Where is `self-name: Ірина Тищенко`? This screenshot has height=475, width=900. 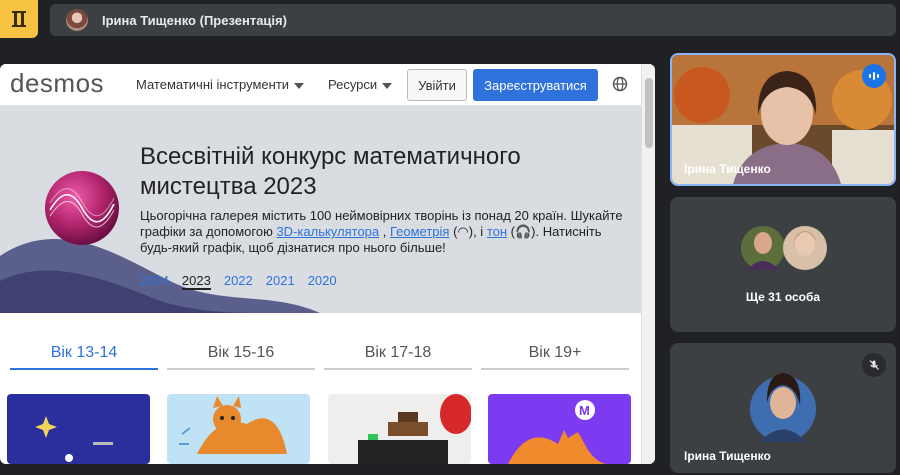 self-name: Ірина Тищенко is located at coordinates (727, 456).